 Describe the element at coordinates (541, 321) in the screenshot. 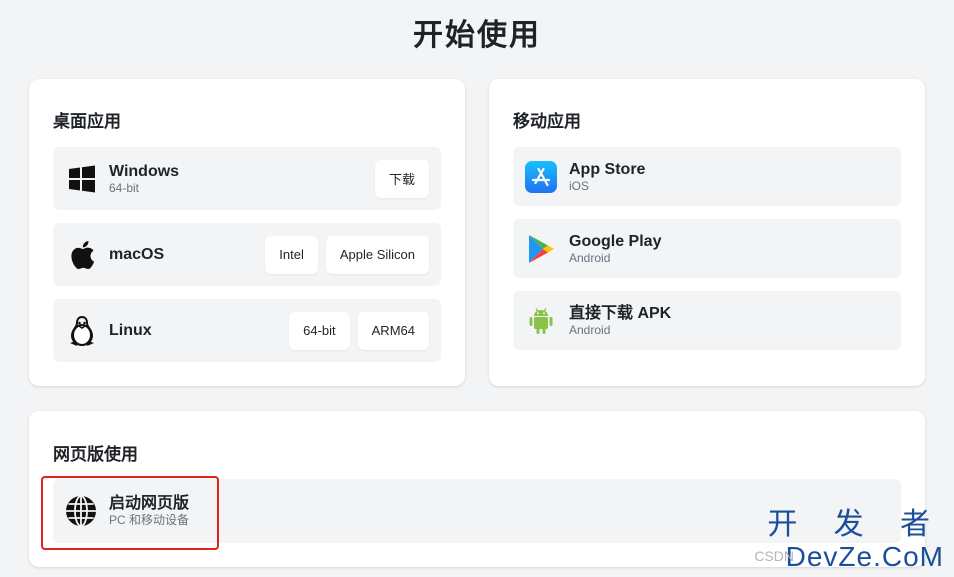

I see `android-icon` at that location.